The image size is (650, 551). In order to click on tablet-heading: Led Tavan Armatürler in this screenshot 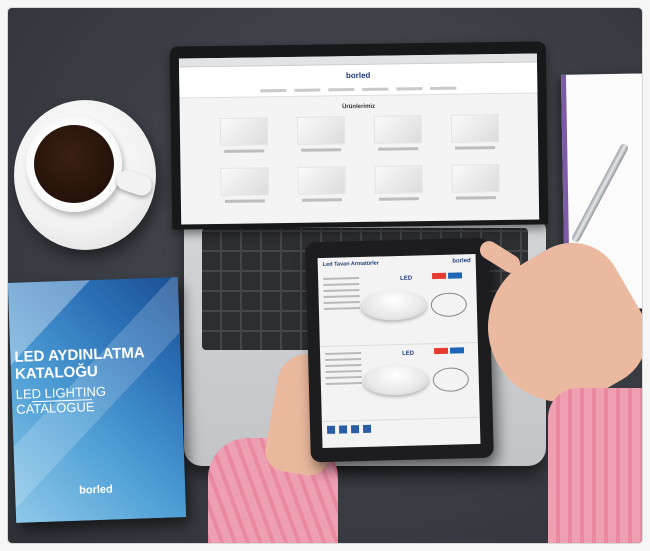, I will do `click(351, 264)`.